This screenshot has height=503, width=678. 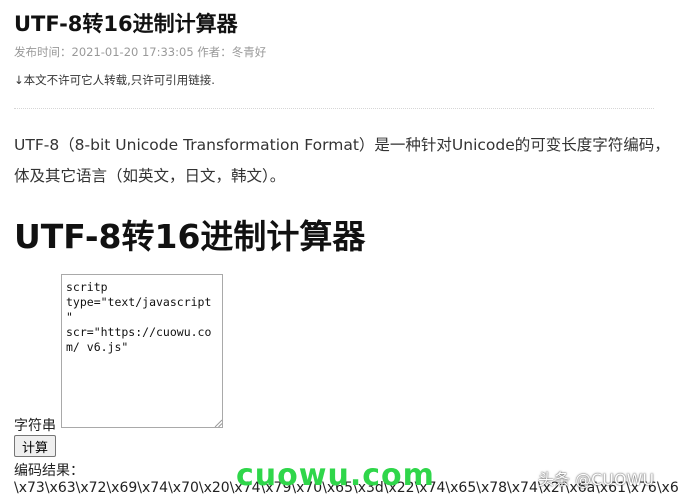 I want to click on intro-line-2: 体及其它语言（如英文，日文，韩文）。, so click(x=150, y=176).